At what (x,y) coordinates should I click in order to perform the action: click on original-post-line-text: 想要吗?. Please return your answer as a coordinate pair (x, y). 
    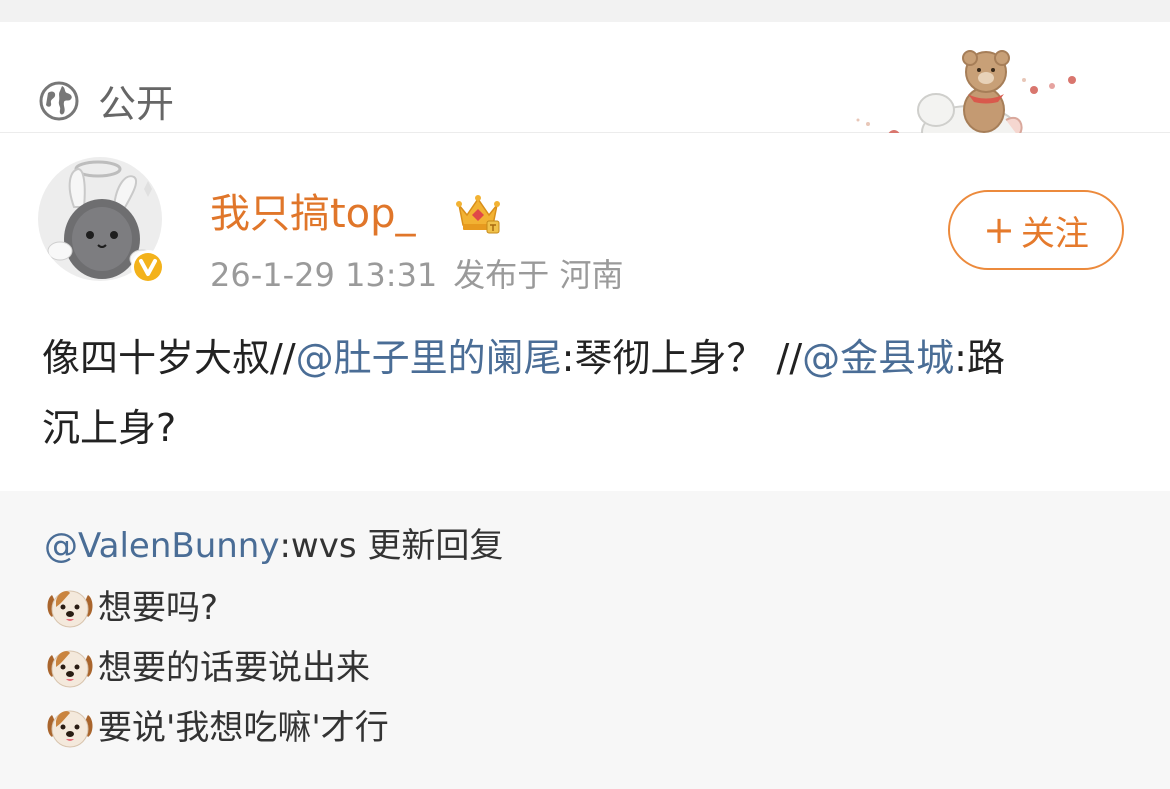
    Looking at the image, I should click on (158, 608).